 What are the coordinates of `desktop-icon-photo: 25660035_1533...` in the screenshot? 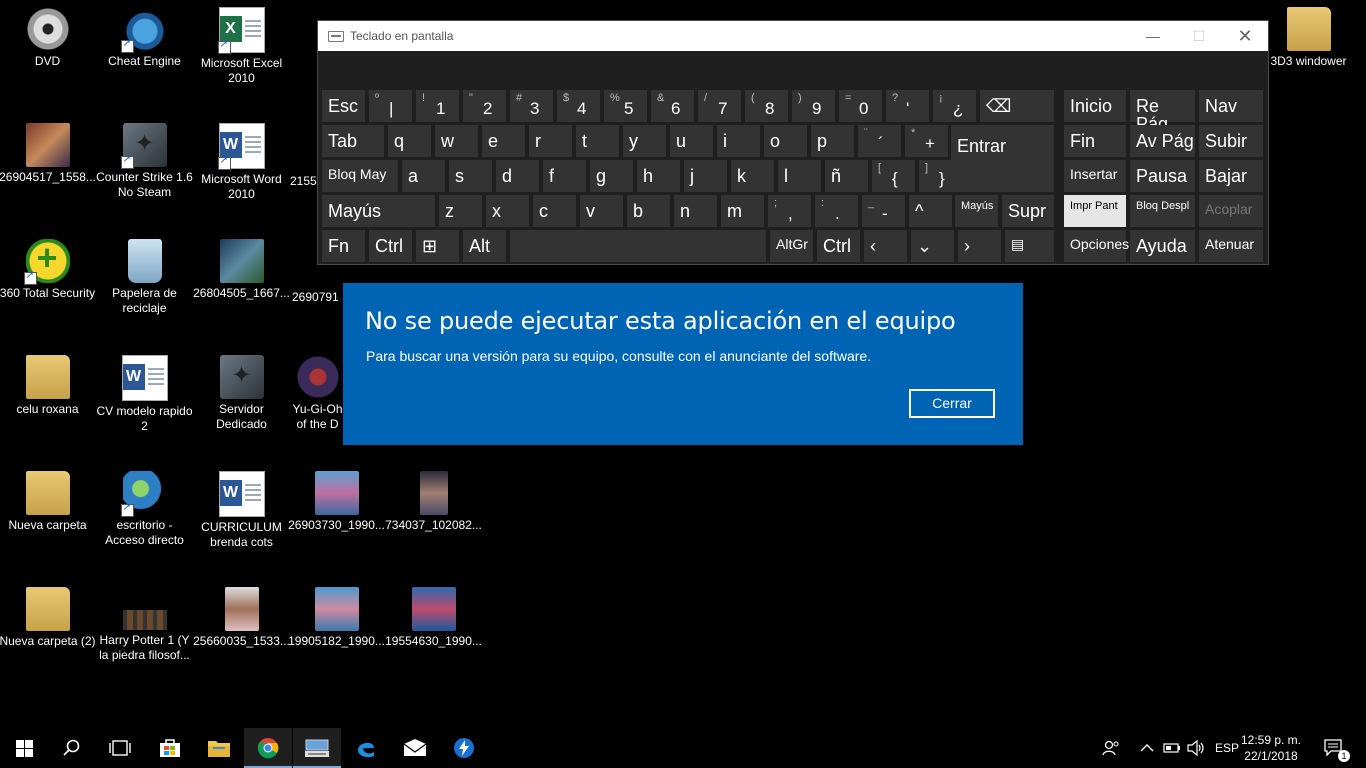 It's located at (241, 614).